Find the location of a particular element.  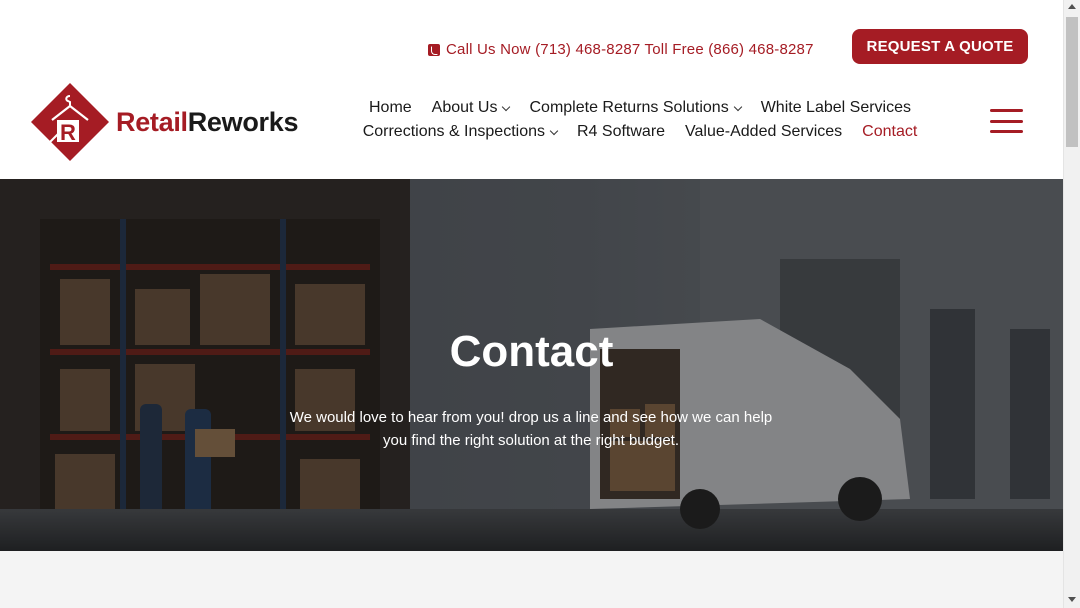

logo-mark-icon: R is located at coordinates (70, 122).